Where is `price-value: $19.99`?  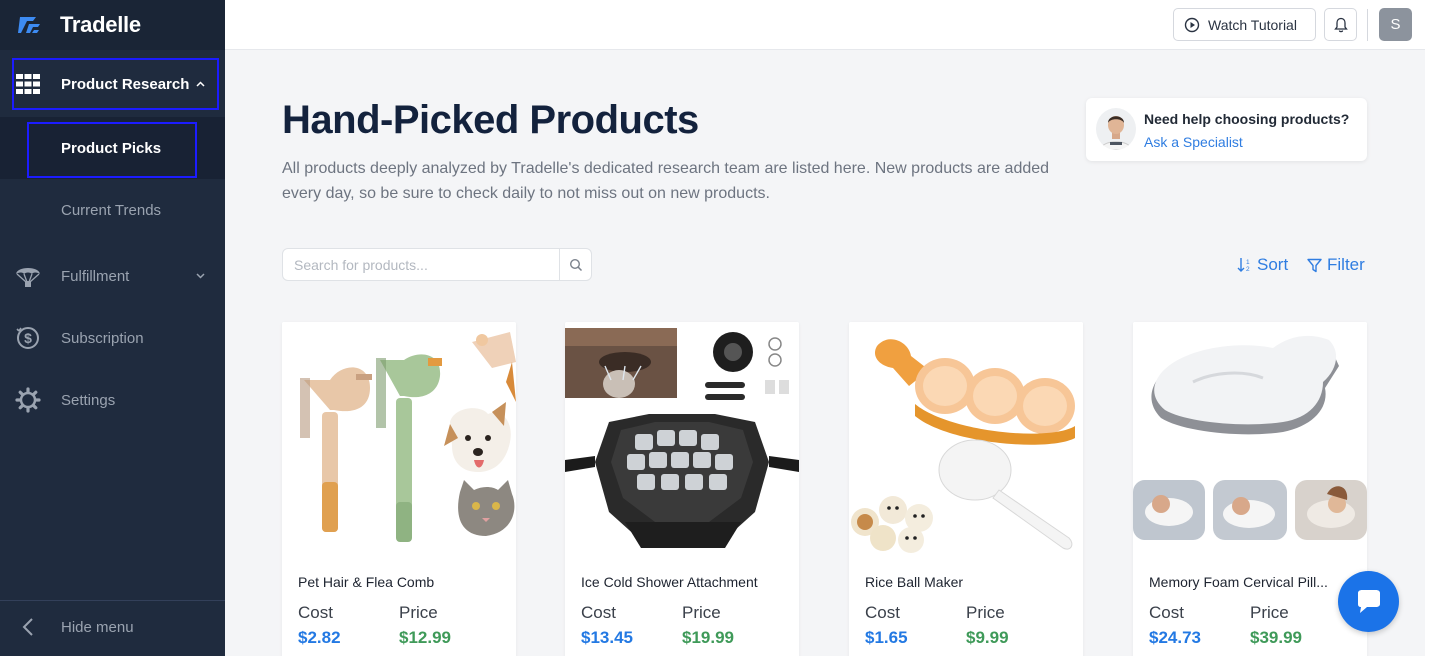 price-value: $19.99 is located at coordinates (708, 637).